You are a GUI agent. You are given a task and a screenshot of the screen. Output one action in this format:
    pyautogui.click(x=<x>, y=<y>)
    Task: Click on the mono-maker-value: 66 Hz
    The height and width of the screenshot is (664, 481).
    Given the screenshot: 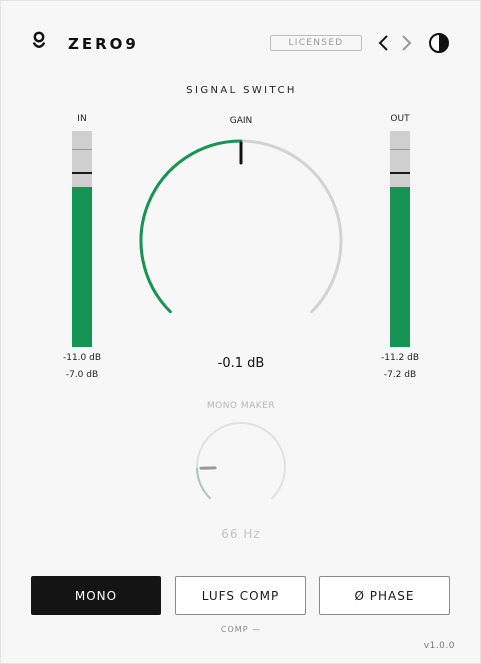 What is the action you would take?
    pyautogui.click(x=241, y=534)
    